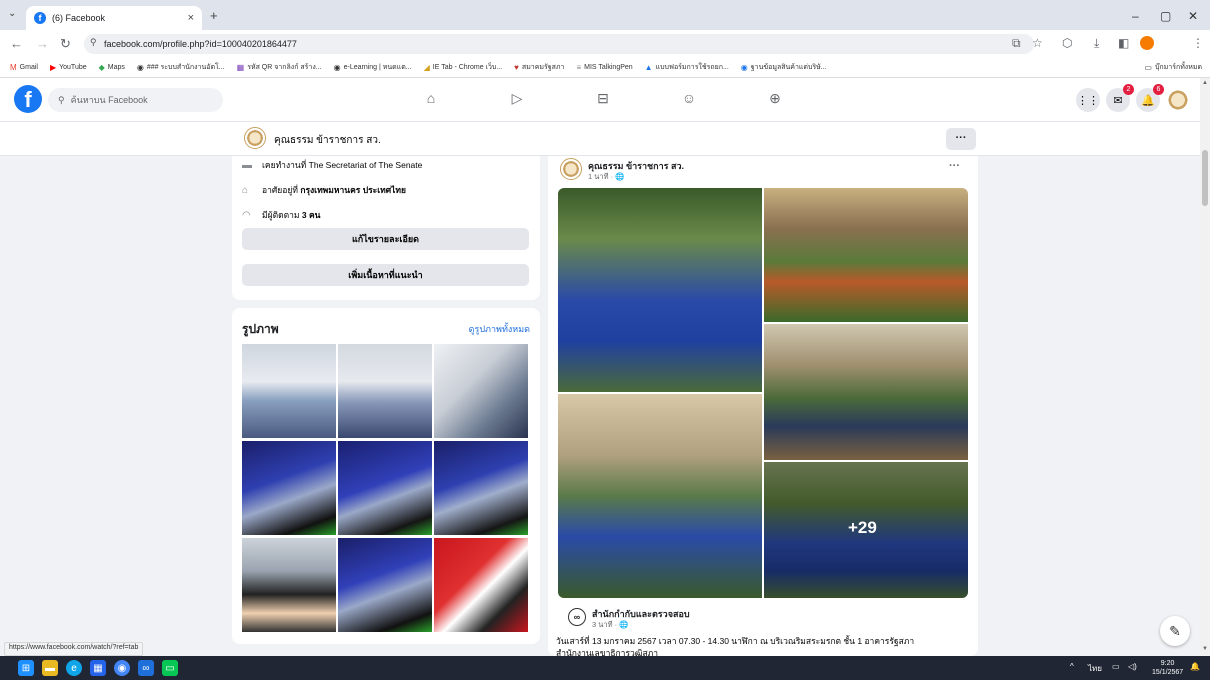 This screenshot has width=1210, height=680. Describe the element at coordinates (98, 668) in the screenshot. I see `store-icon: ▦` at that location.